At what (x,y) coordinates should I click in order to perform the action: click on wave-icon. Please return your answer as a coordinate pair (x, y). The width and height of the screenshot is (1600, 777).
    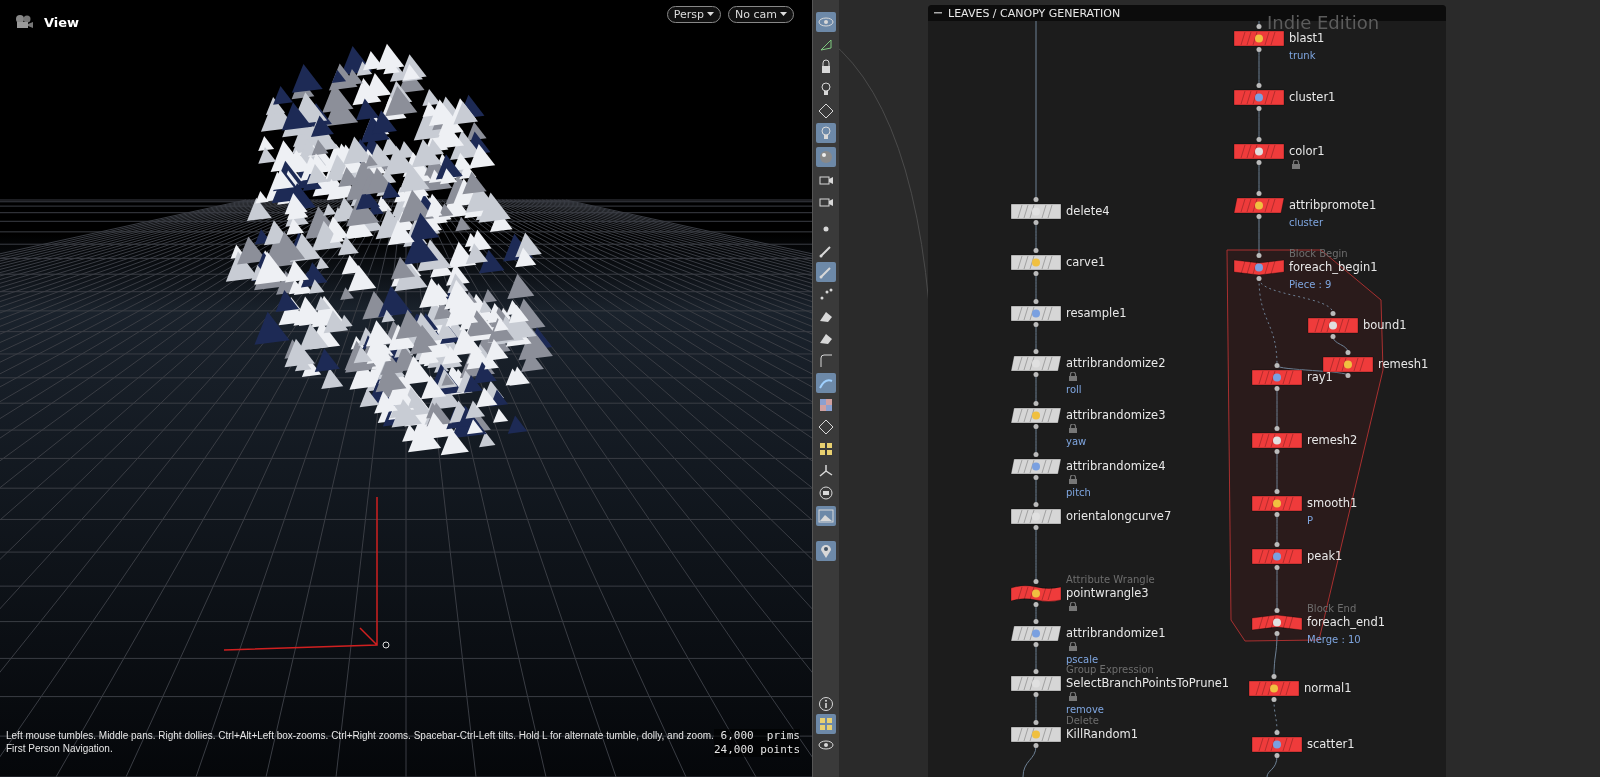
    Looking at the image, I should click on (826, 383).